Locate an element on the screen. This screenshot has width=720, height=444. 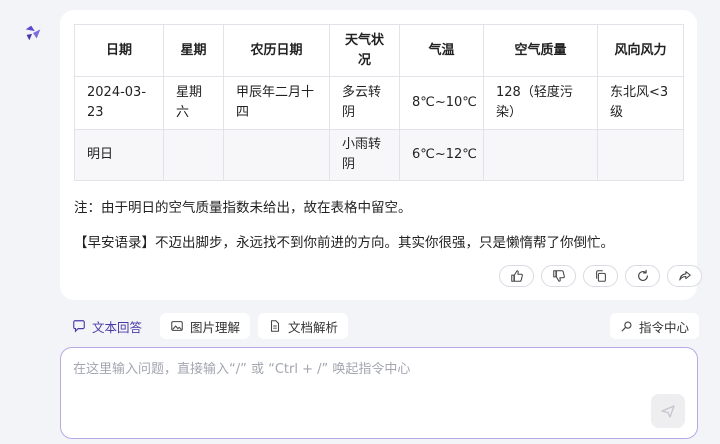
cell-wind is located at coordinates (640, 155).